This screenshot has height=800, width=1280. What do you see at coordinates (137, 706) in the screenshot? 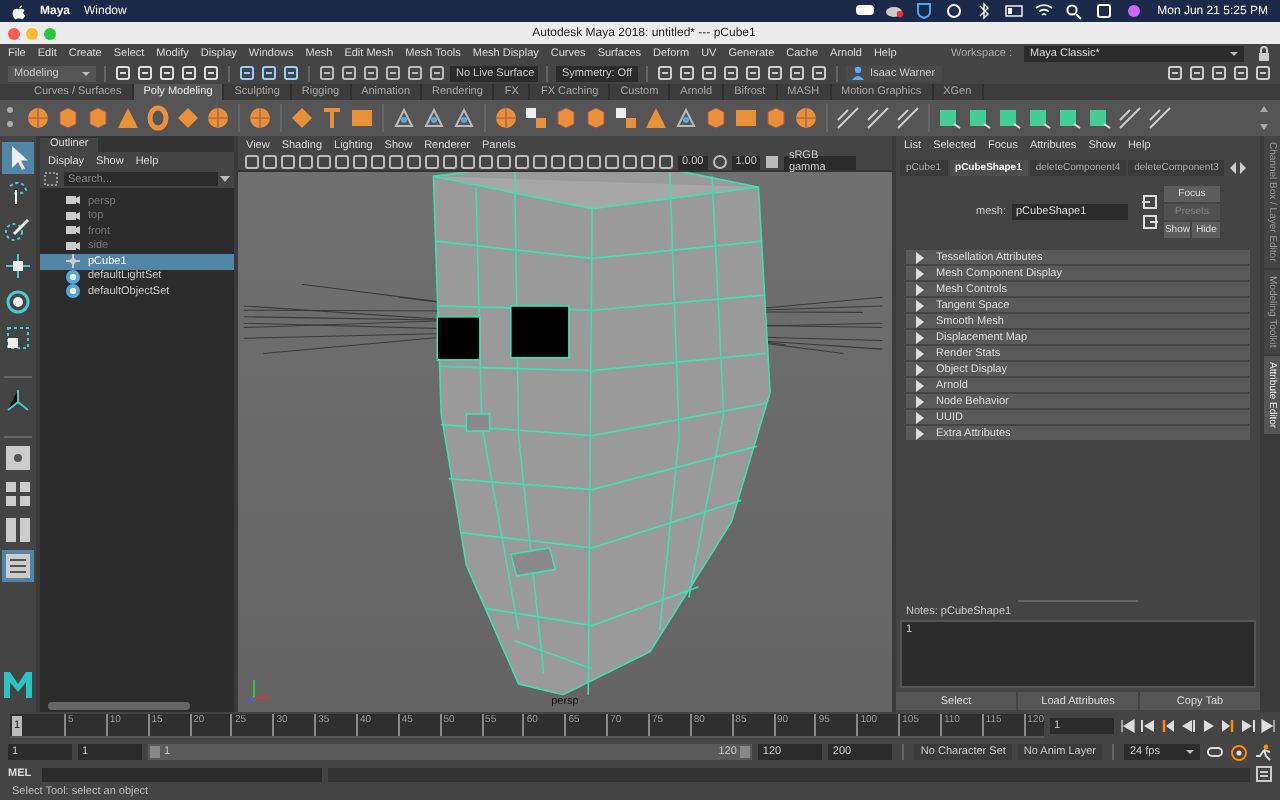
I see `horizontal-scrollbar` at bounding box center [137, 706].